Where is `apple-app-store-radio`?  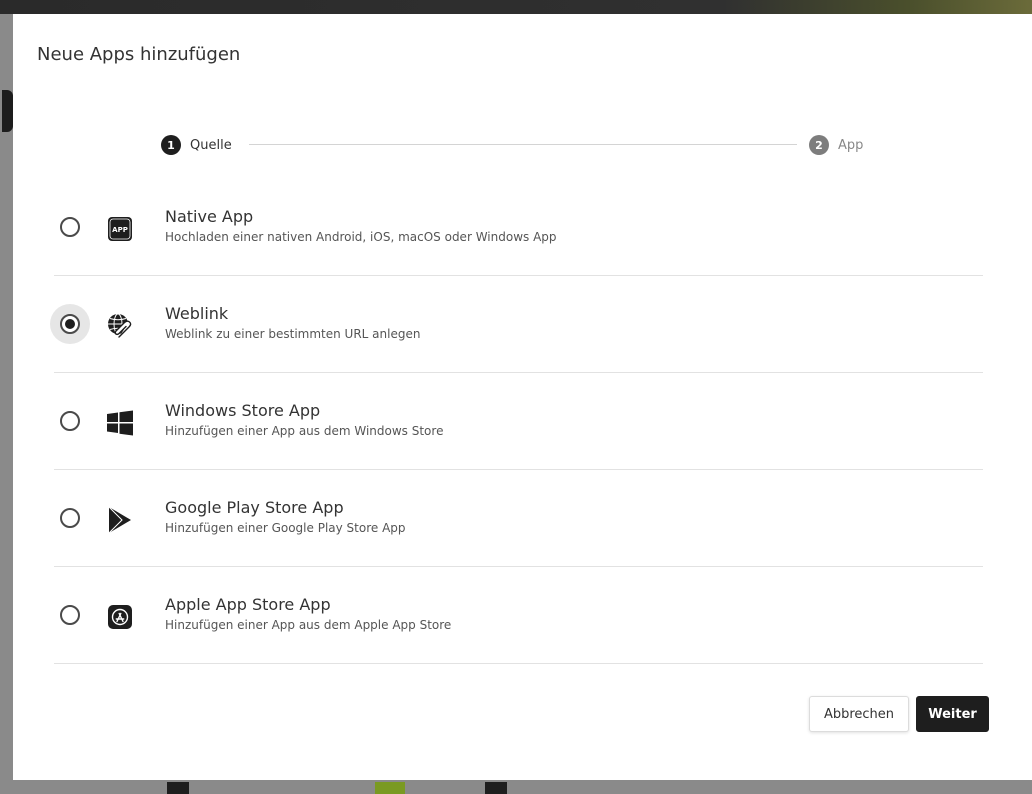 apple-app-store-radio is located at coordinates (70, 615).